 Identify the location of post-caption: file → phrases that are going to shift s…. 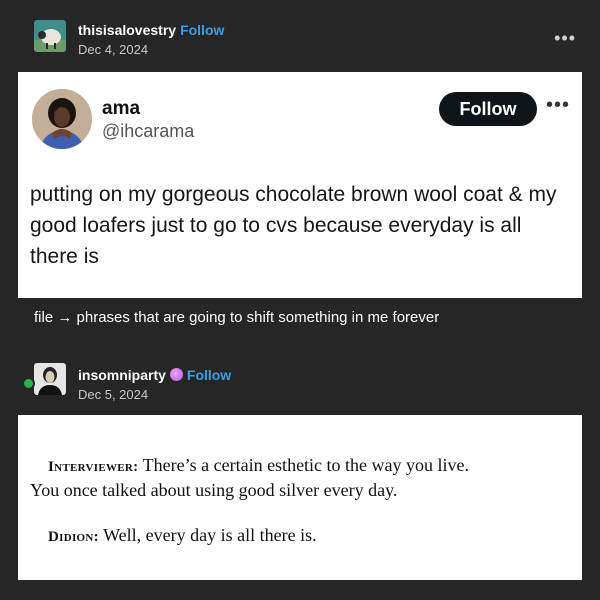
(237, 317).